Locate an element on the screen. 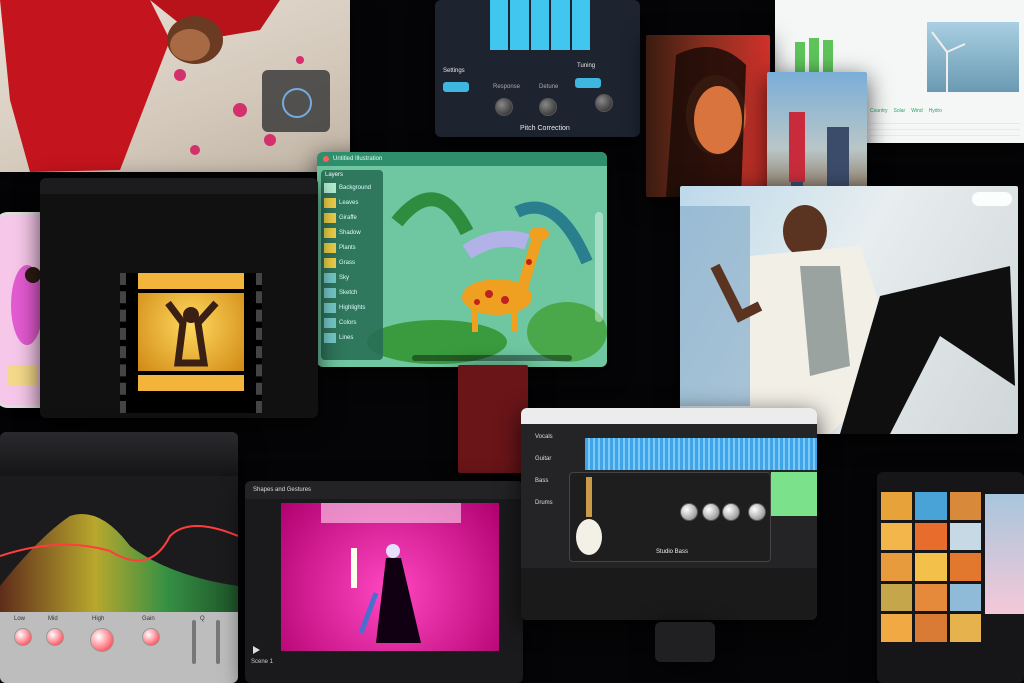  pitch-correction-title: Pitch Correction is located at coordinates (545, 128).